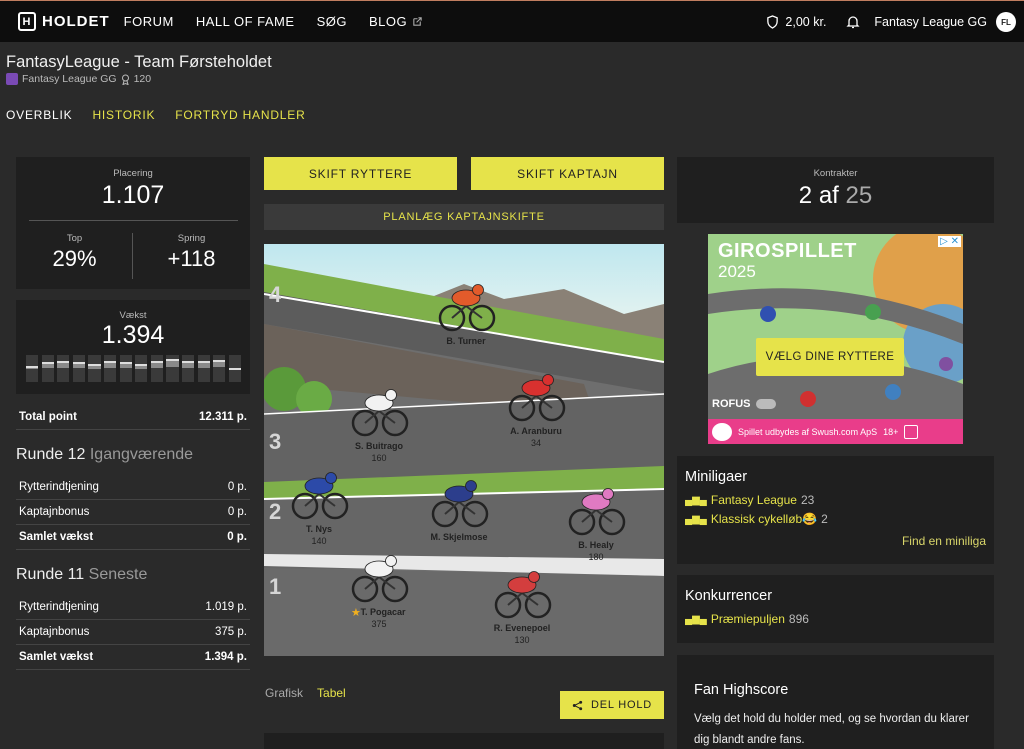 This screenshot has height=749, width=1024. I want to click on toggle-icon, so click(765, 404).